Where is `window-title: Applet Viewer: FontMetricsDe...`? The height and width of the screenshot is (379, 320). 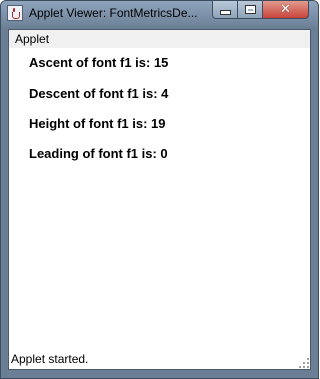 window-title: Applet Viewer: FontMetricsDe... is located at coordinates (113, 13).